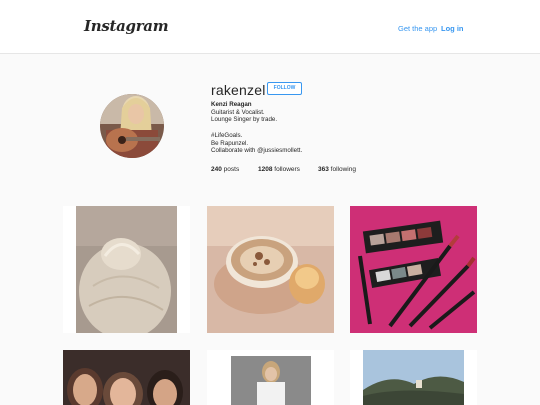  Describe the element at coordinates (257, 151) in the screenshot. I see `bio-line: Collaborate with @jussiesmollett.` at that location.